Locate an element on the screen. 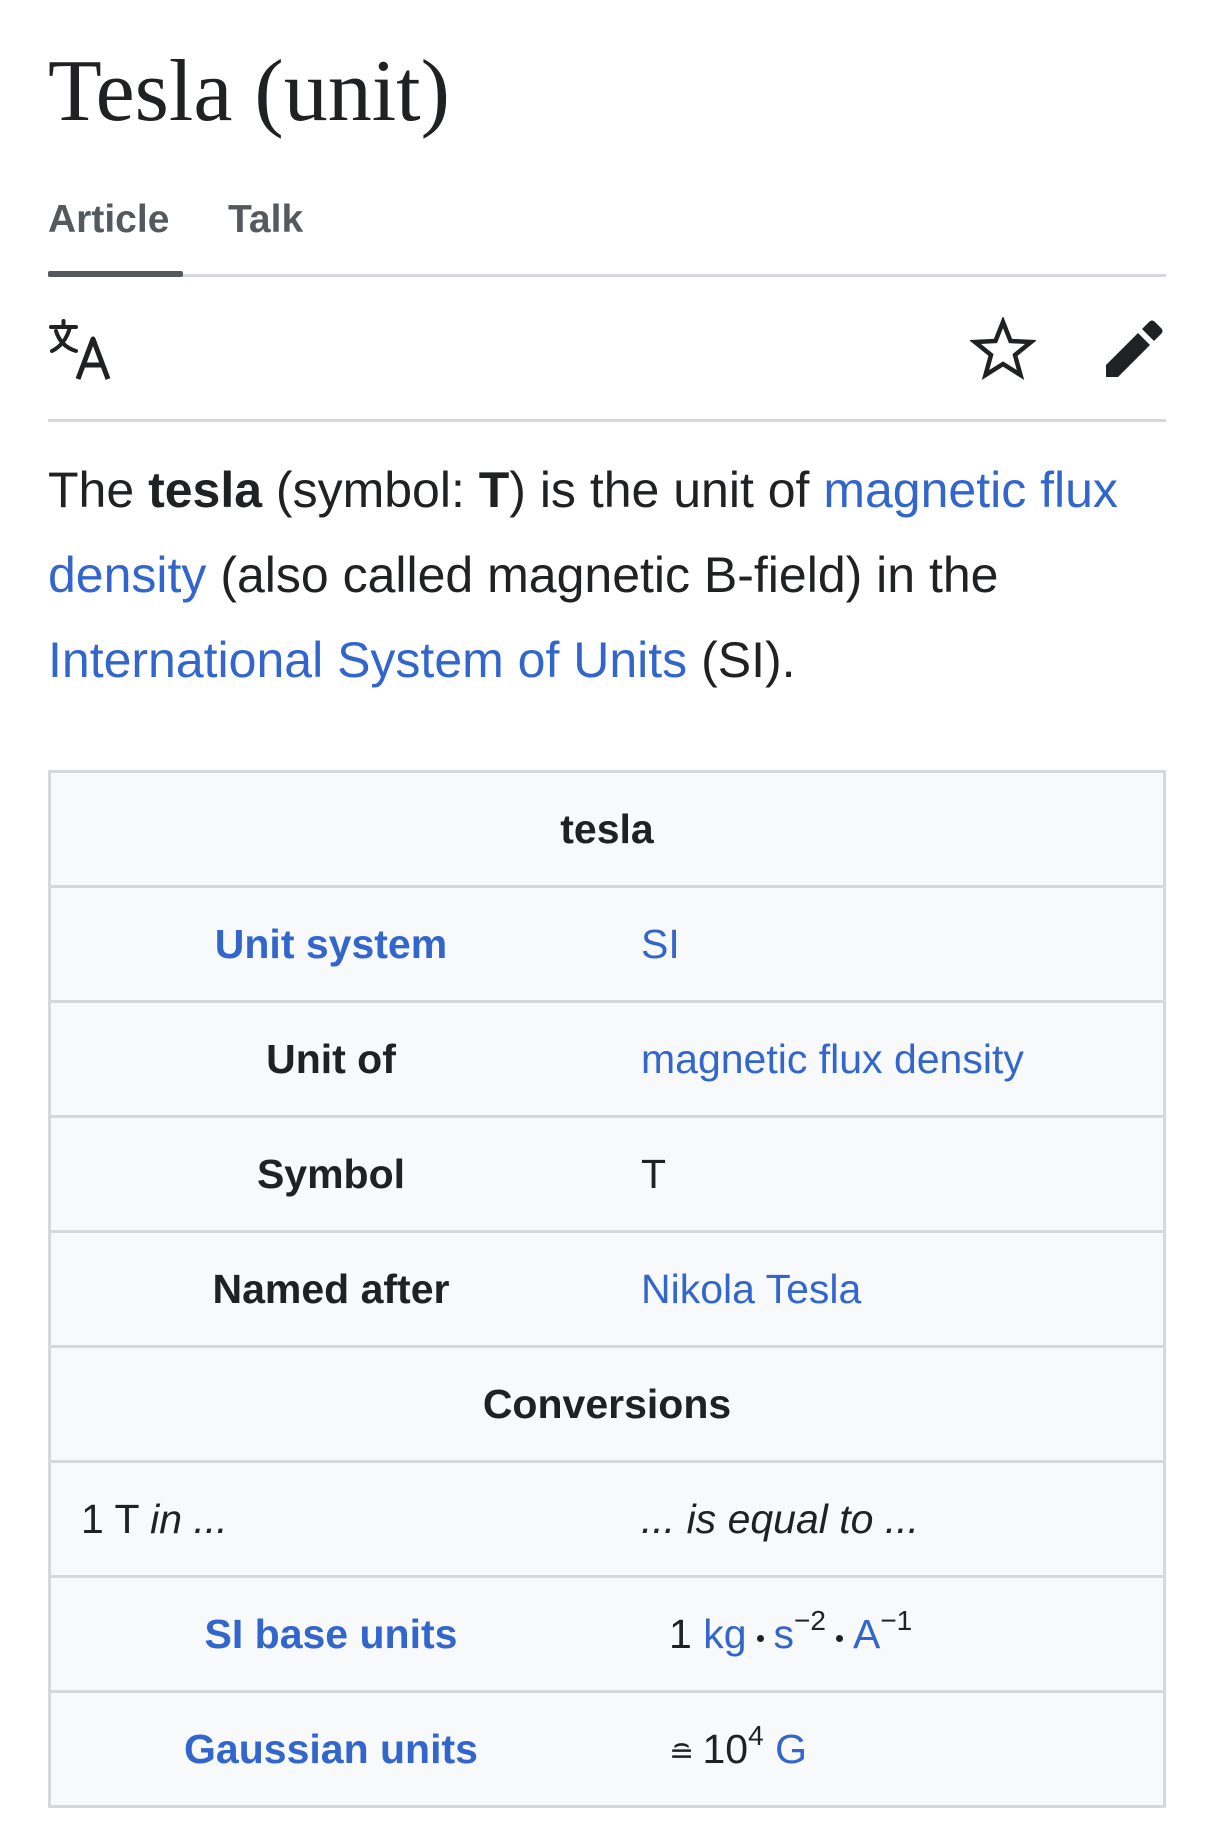 The height and width of the screenshot is (1832, 1206). language-icon is located at coordinates (81, 350).